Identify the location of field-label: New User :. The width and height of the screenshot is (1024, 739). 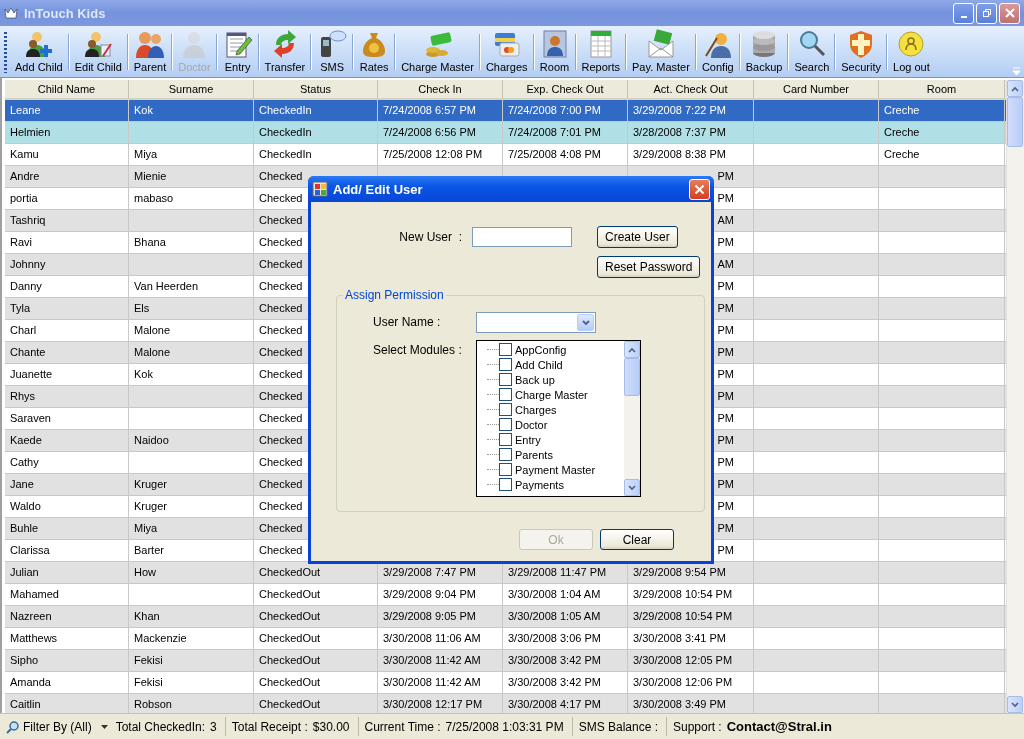
(430, 237).